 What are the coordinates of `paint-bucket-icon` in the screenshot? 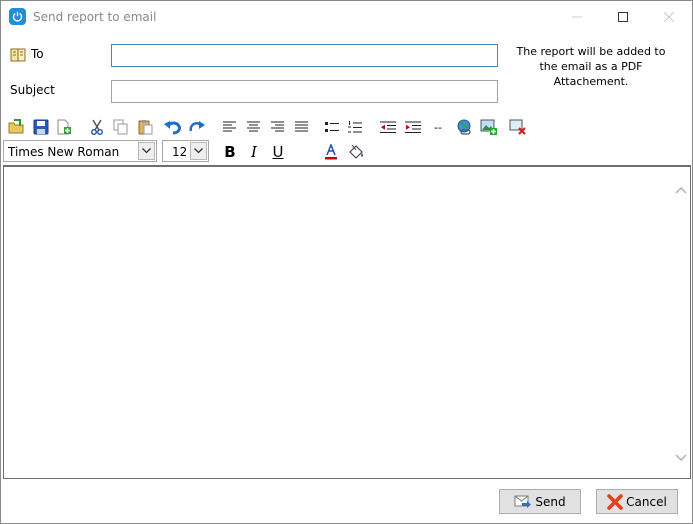 It's located at (355, 151).